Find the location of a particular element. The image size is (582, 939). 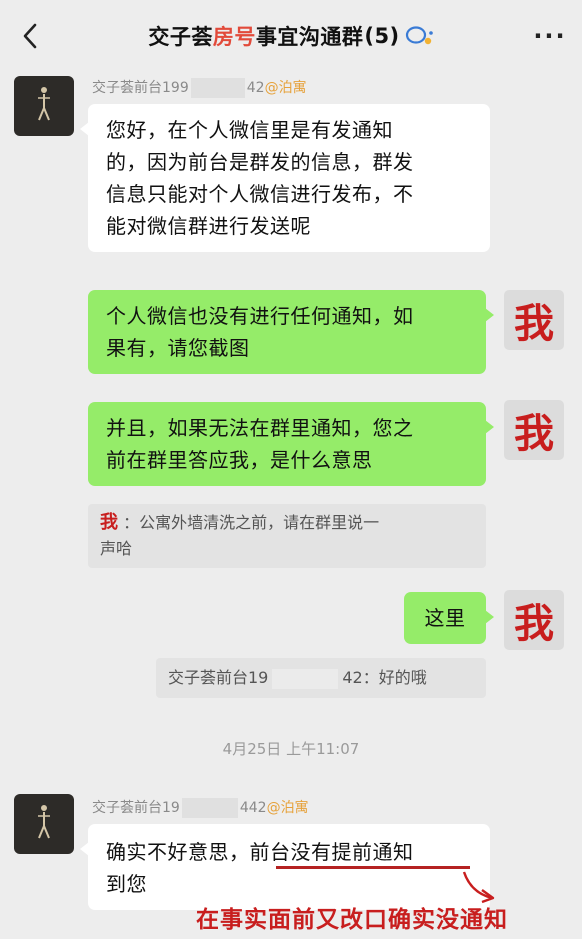

quote-author: 交子荟前台19 is located at coordinates (218, 677).